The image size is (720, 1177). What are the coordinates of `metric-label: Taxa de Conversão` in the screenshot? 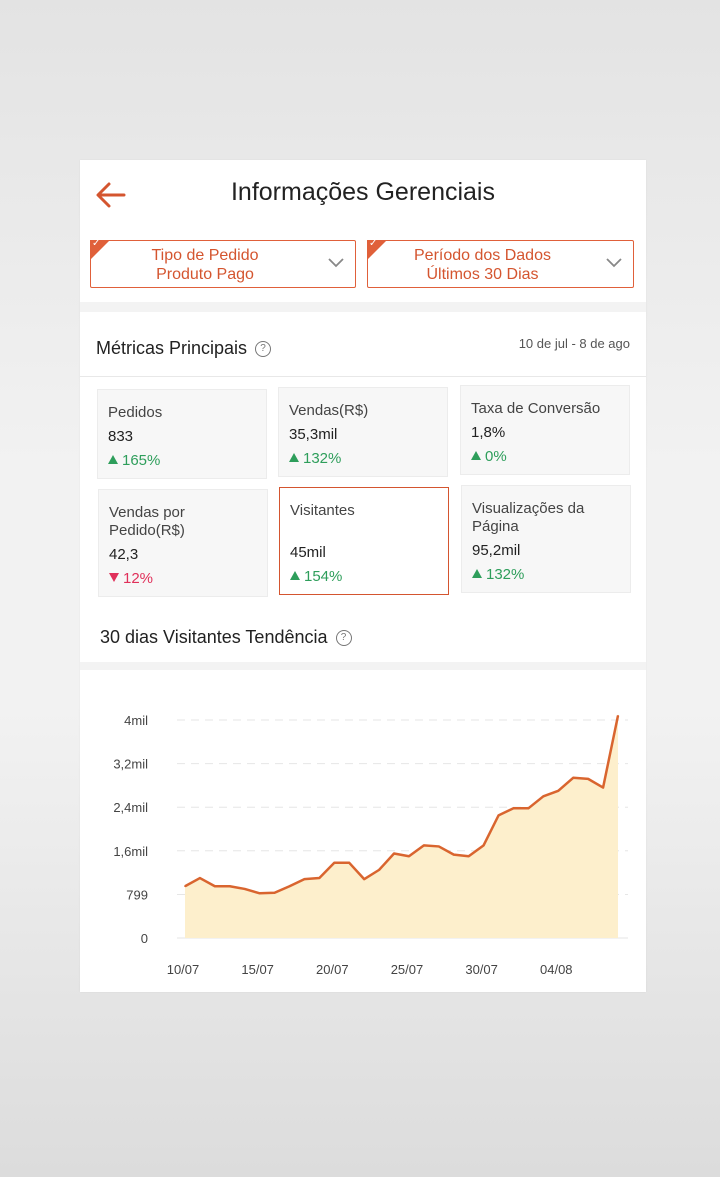 It's located at (536, 408).